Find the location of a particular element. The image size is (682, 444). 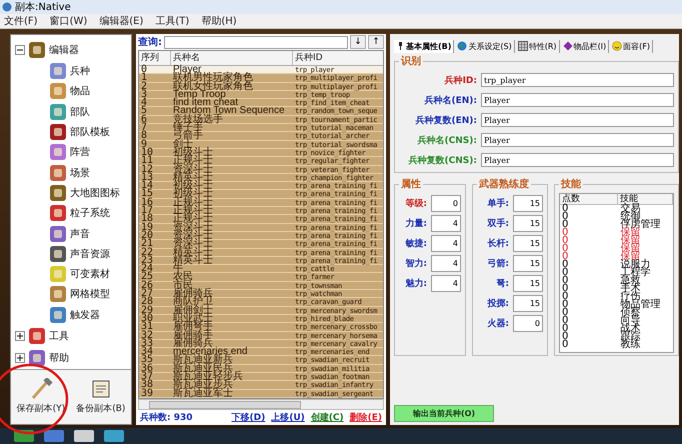

search-field is located at coordinates (256, 42).